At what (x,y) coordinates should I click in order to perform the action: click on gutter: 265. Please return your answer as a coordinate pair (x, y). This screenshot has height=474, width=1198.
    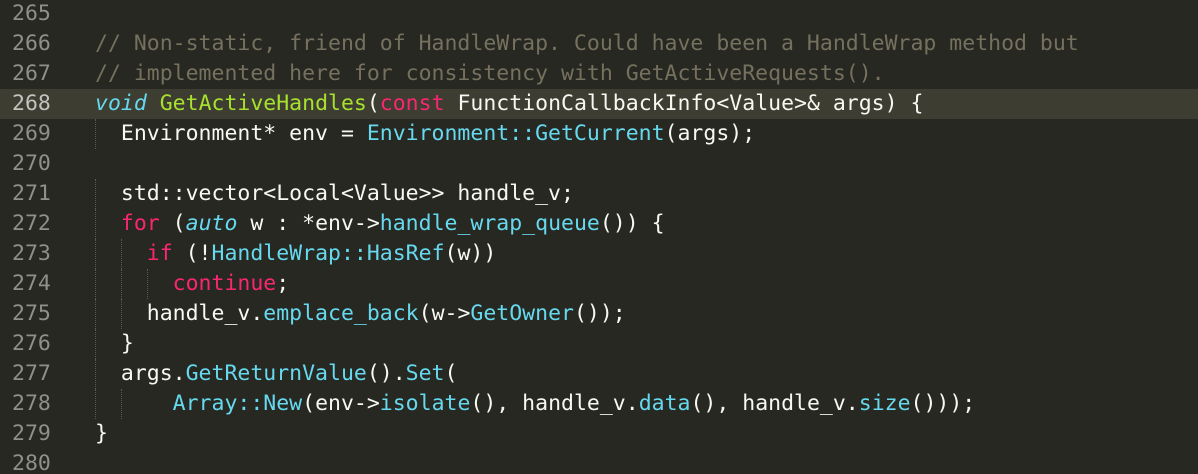
    Looking at the image, I should click on (42, 14).